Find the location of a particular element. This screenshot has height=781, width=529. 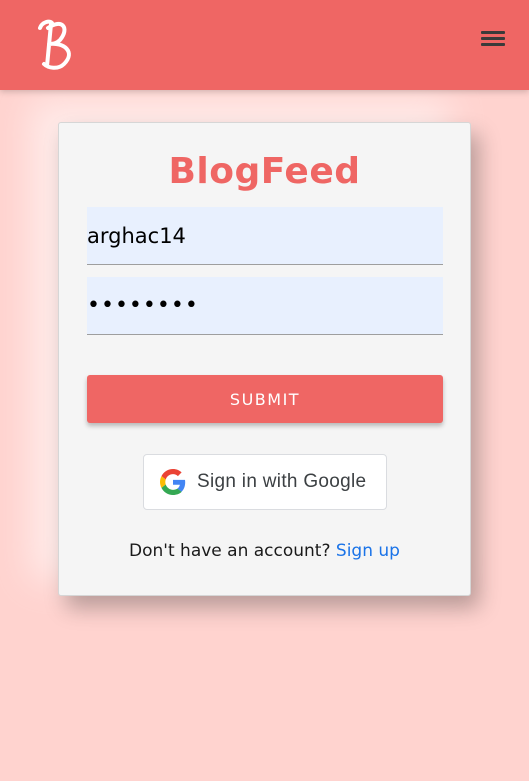

hamburger-menu-button is located at coordinates (493, 39).